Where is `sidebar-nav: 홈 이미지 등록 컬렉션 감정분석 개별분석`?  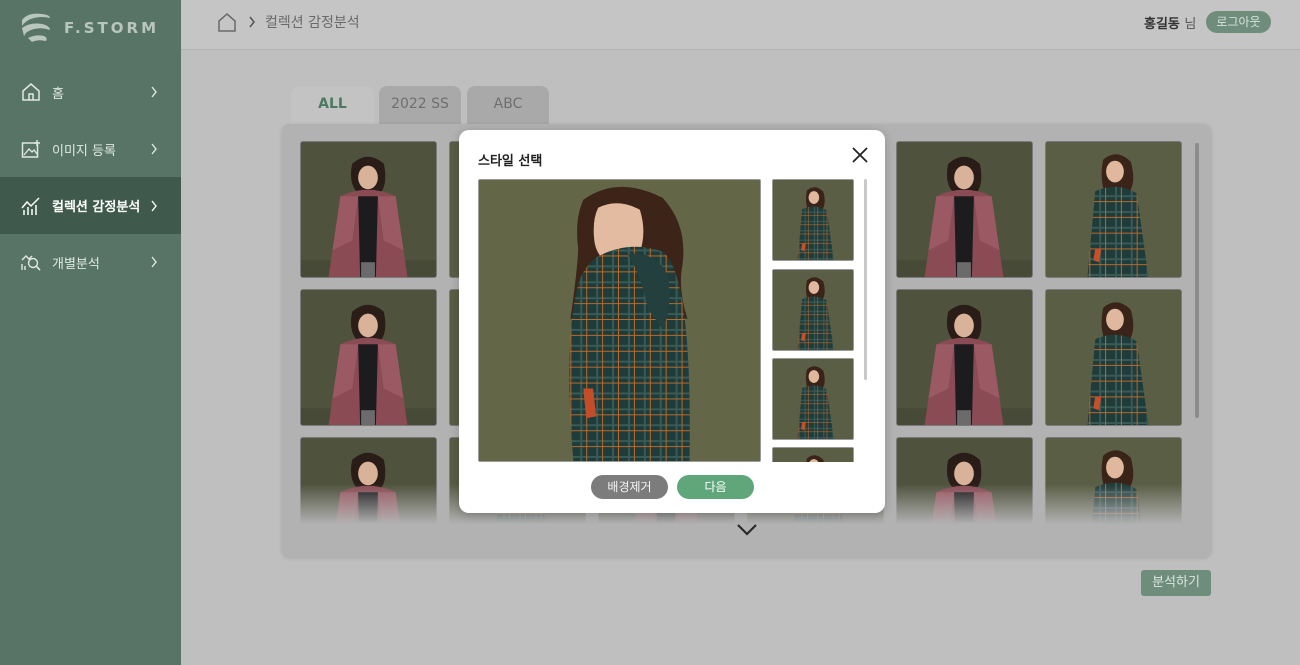
sidebar-nav: 홈 이미지 등록 컬렉션 감정분석 개별분석 is located at coordinates (90, 177).